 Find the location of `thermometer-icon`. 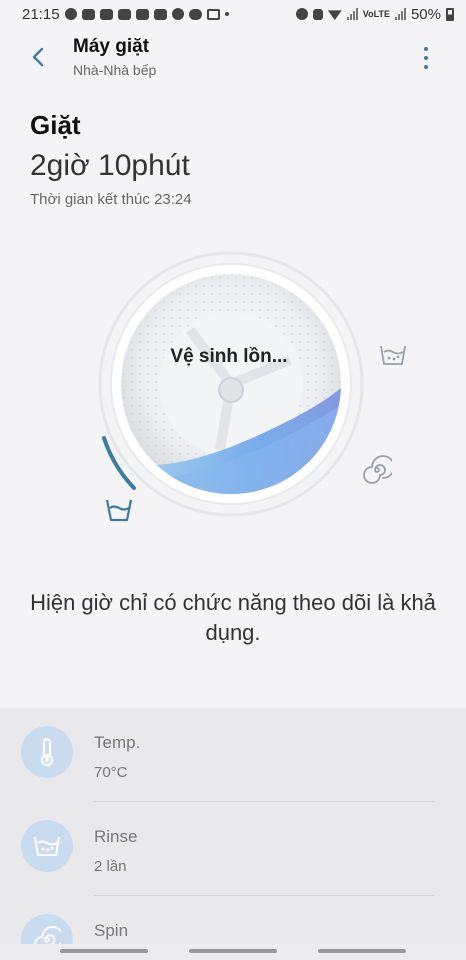

thermometer-icon is located at coordinates (47, 752).